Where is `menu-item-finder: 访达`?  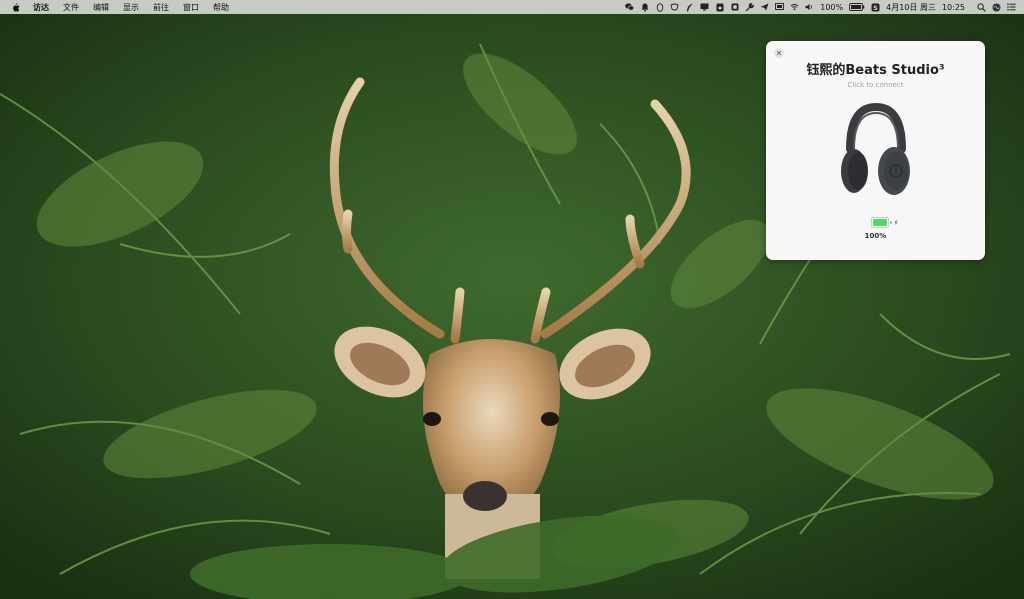
menu-item-finder: 访达 is located at coordinates (41, 7).